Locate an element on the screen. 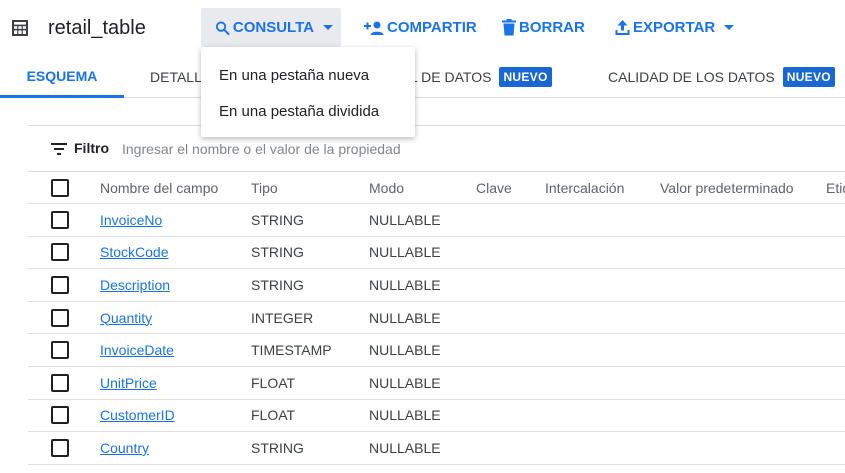  field-name-cell: InvoiceNo is located at coordinates (131, 220).